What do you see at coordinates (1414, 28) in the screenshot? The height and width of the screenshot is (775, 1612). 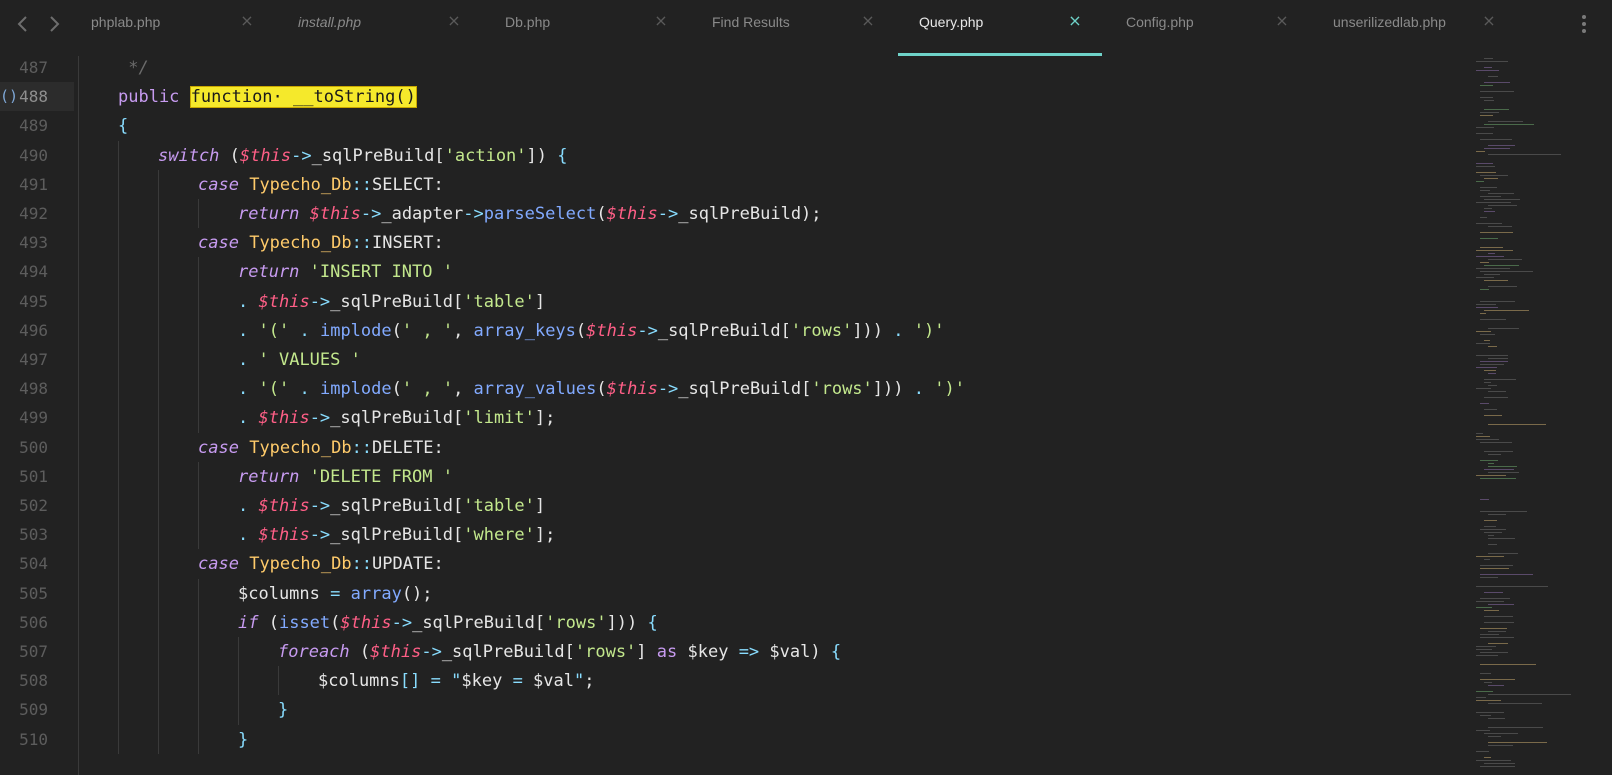 I see `tab-unserilizedlab-php: unserilizedlab.php ×` at bounding box center [1414, 28].